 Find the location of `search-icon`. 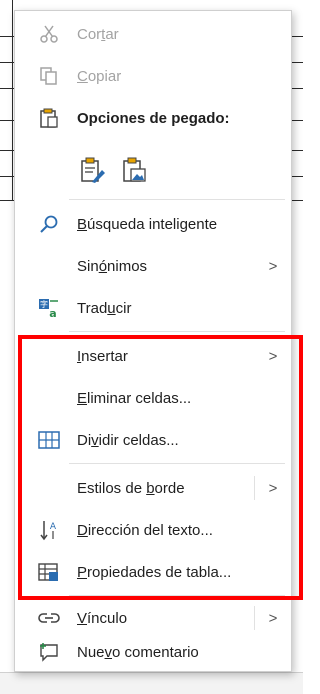

search-icon is located at coordinates (49, 224).